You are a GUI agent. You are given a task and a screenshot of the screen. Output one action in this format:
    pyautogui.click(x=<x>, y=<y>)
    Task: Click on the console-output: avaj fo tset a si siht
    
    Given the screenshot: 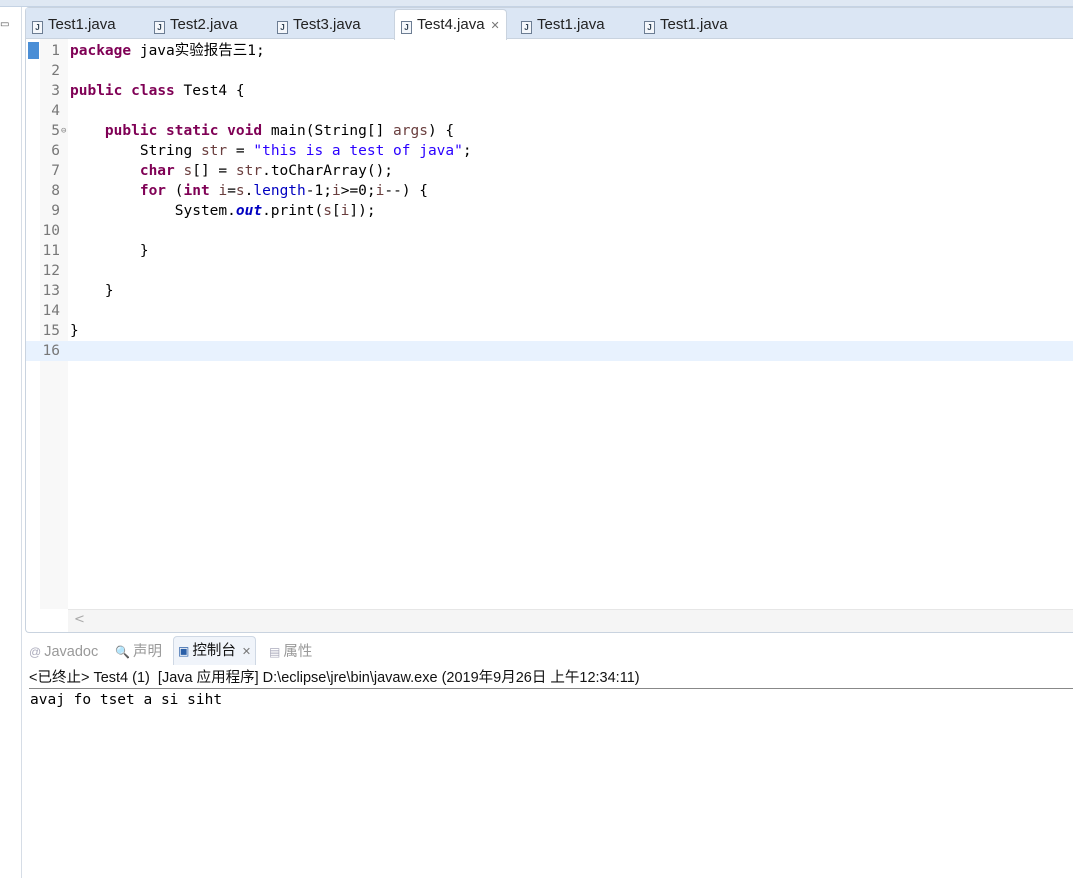 What is the action you would take?
    pyautogui.click(x=126, y=700)
    